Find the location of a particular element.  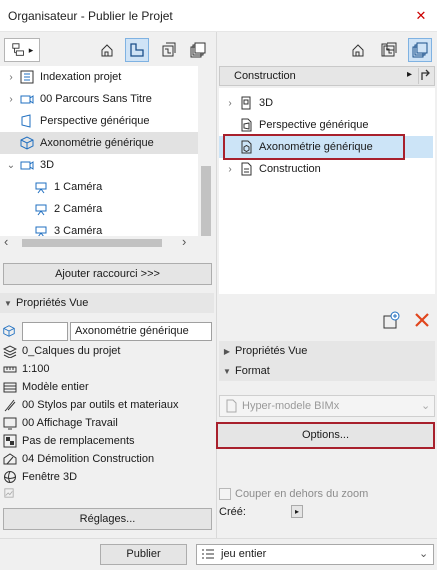

tree-item-perspective: Perspective générique is located at coordinates (99, 121).